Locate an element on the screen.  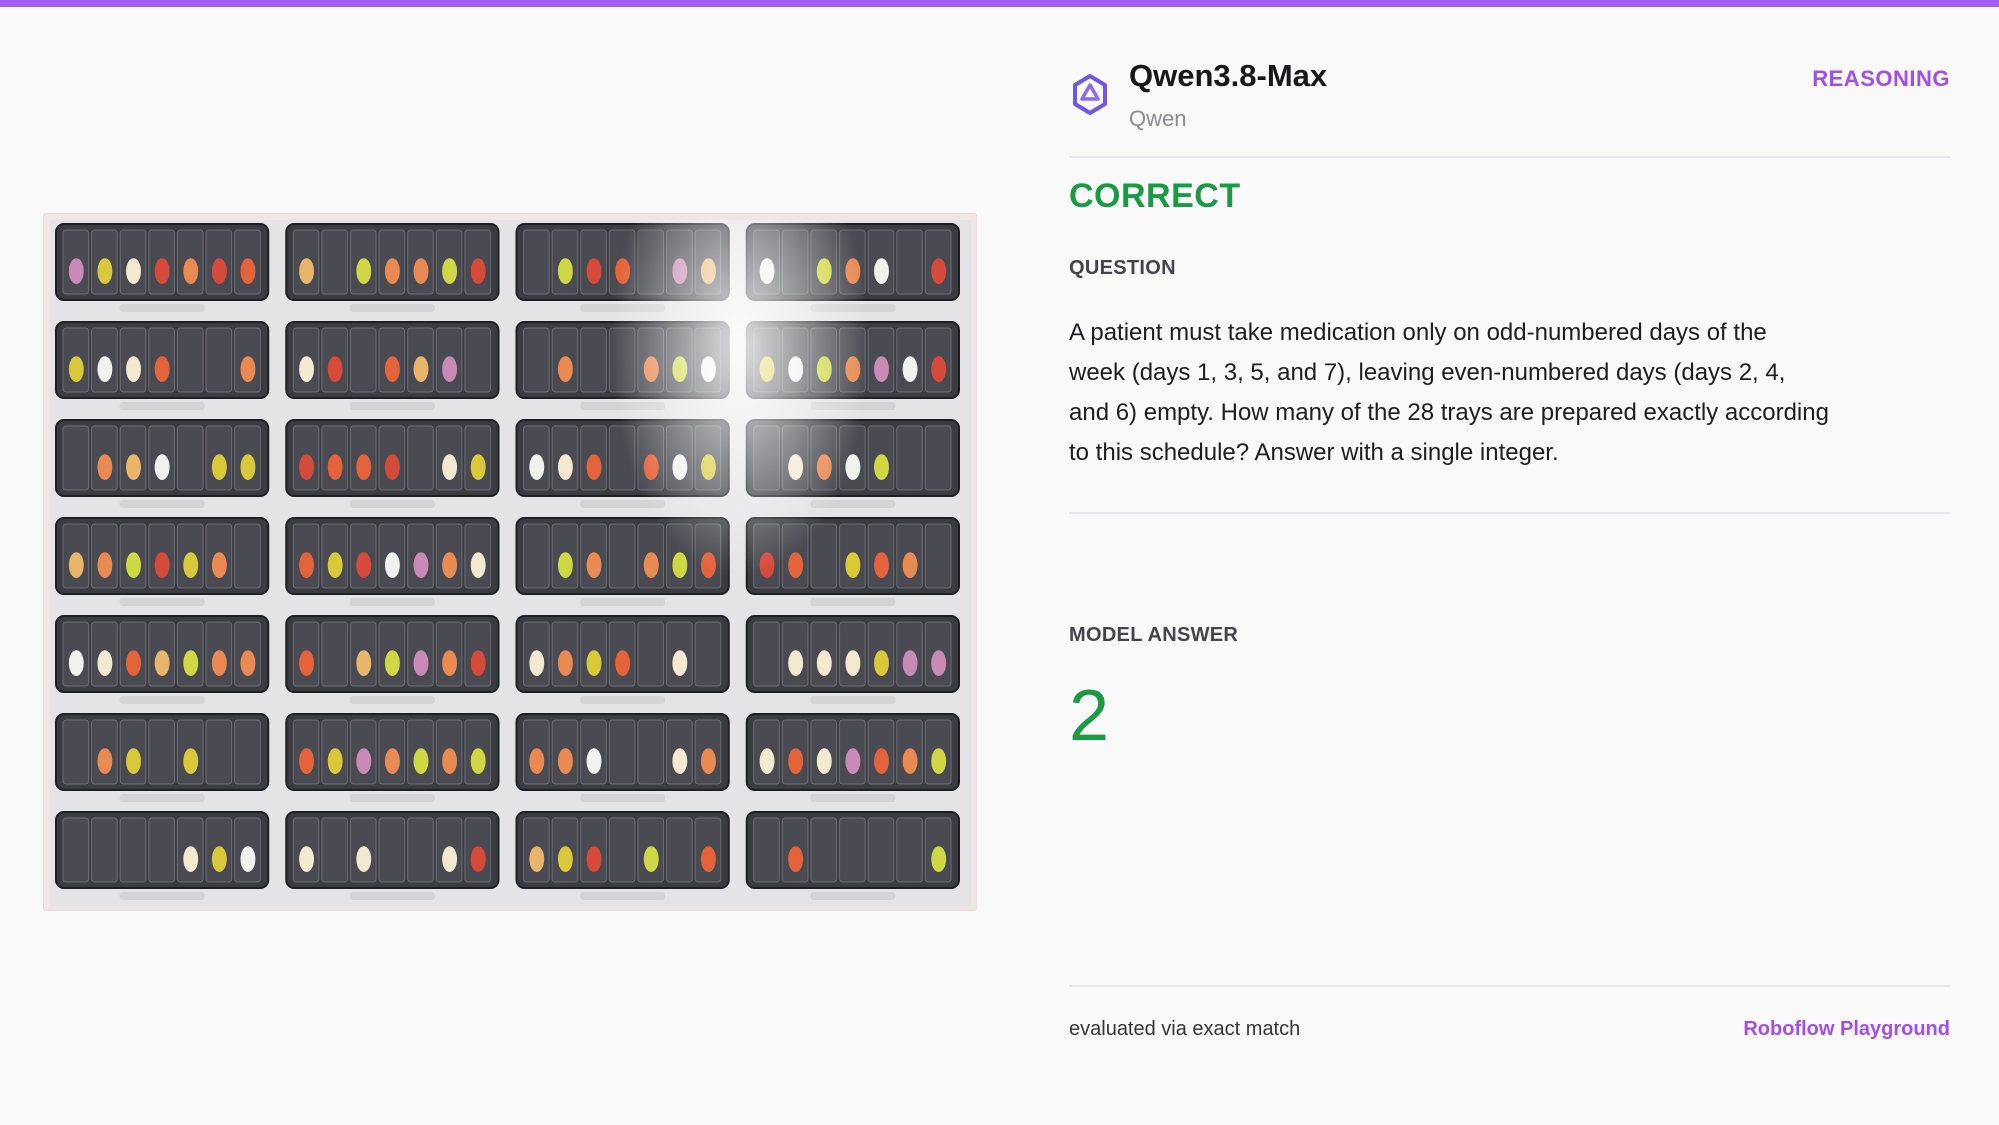
question-label: QUESTION is located at coordinates (1122, 268).